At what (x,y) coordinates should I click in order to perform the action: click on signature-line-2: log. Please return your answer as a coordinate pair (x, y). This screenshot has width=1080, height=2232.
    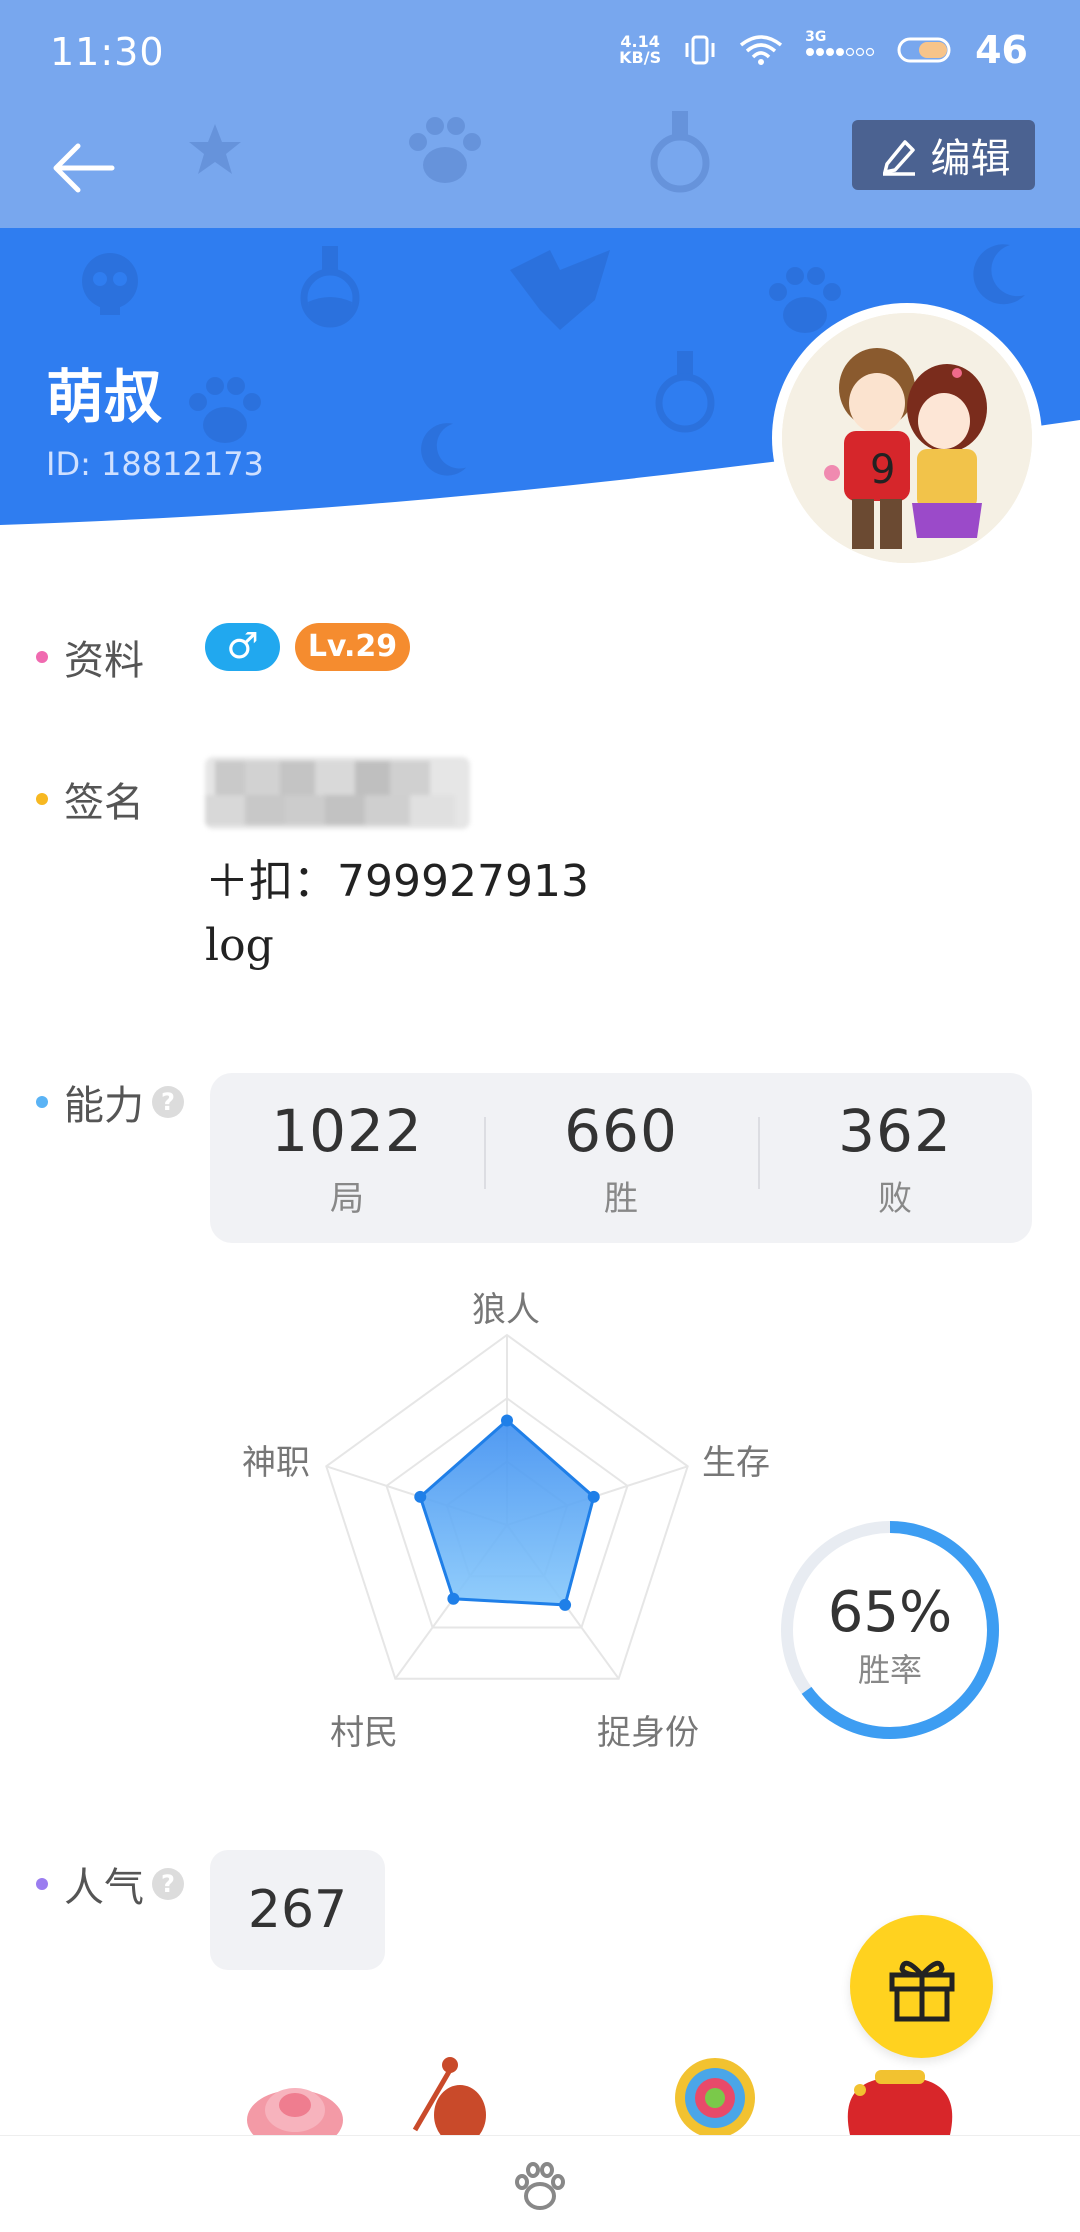
    Looking at the image, I should click on (239, 945).